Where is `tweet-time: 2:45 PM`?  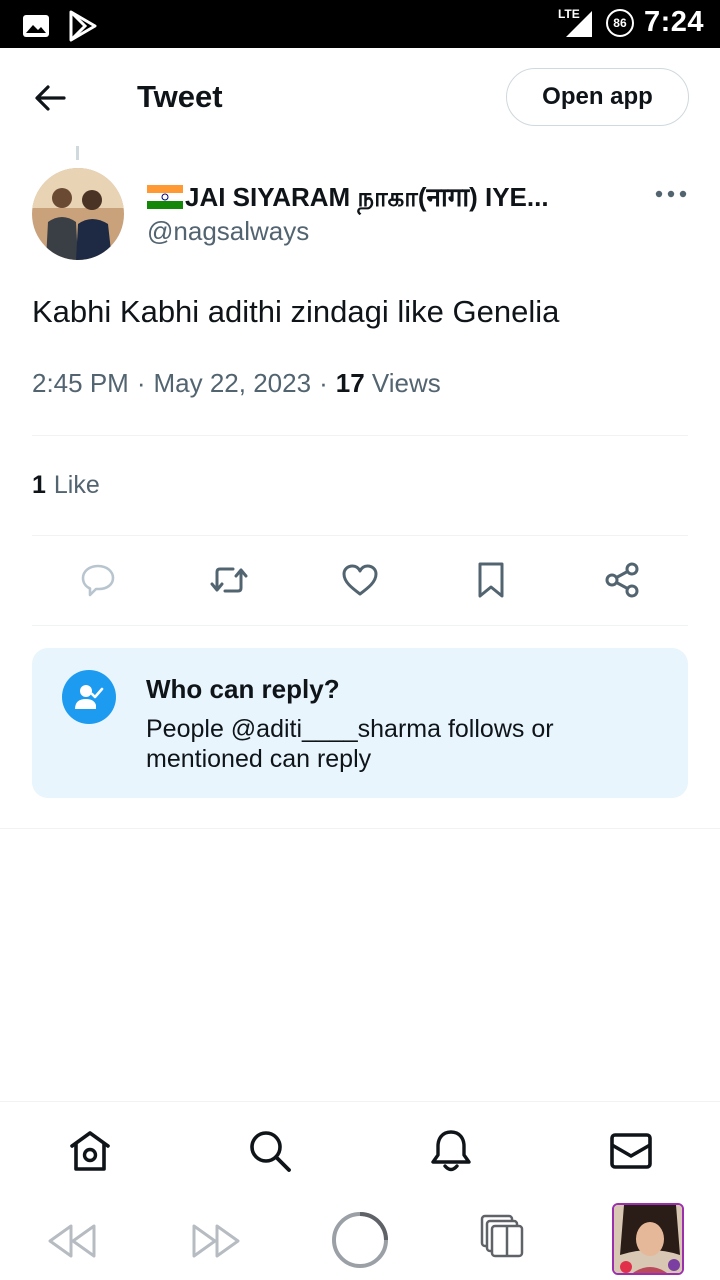
tweet-time: 2:45 PM is located at coordinates (80, 383).